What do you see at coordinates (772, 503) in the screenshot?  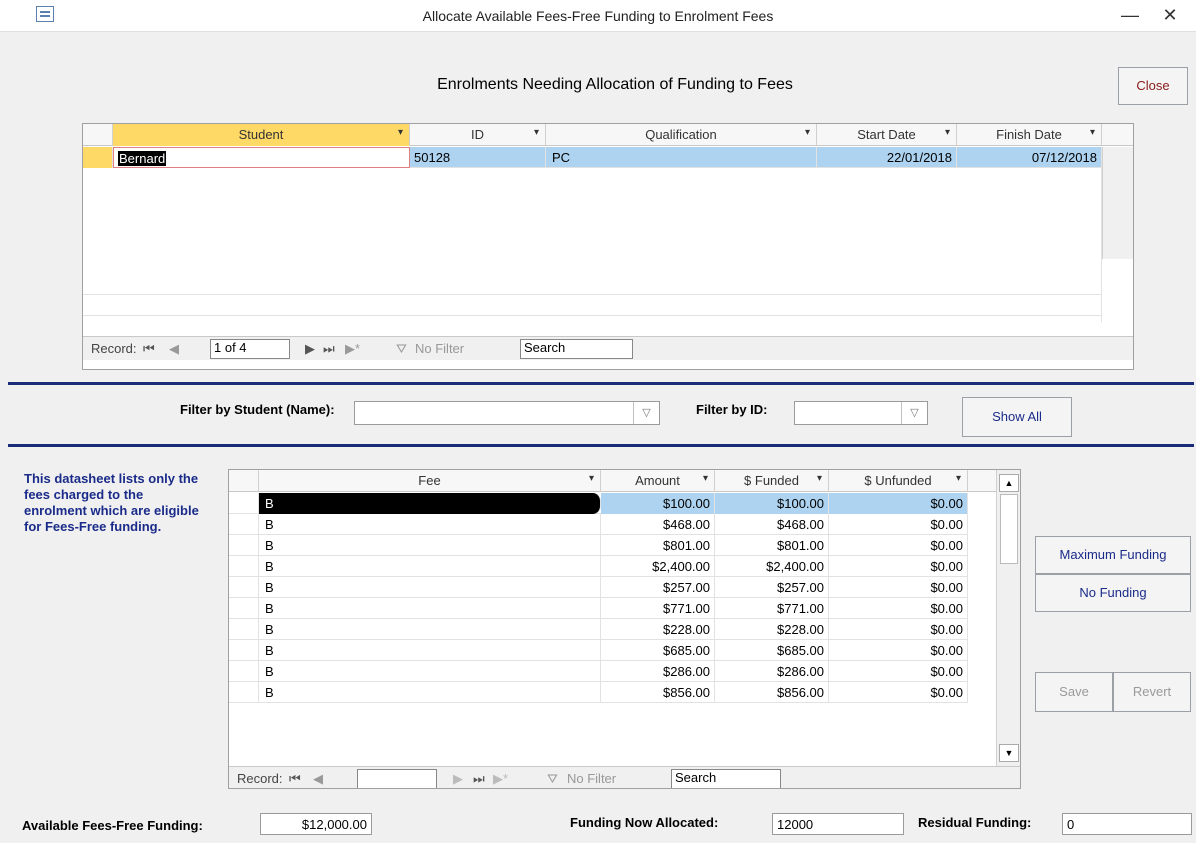 I see `funded-cell: $100.00` at bounding box center [772, 503].